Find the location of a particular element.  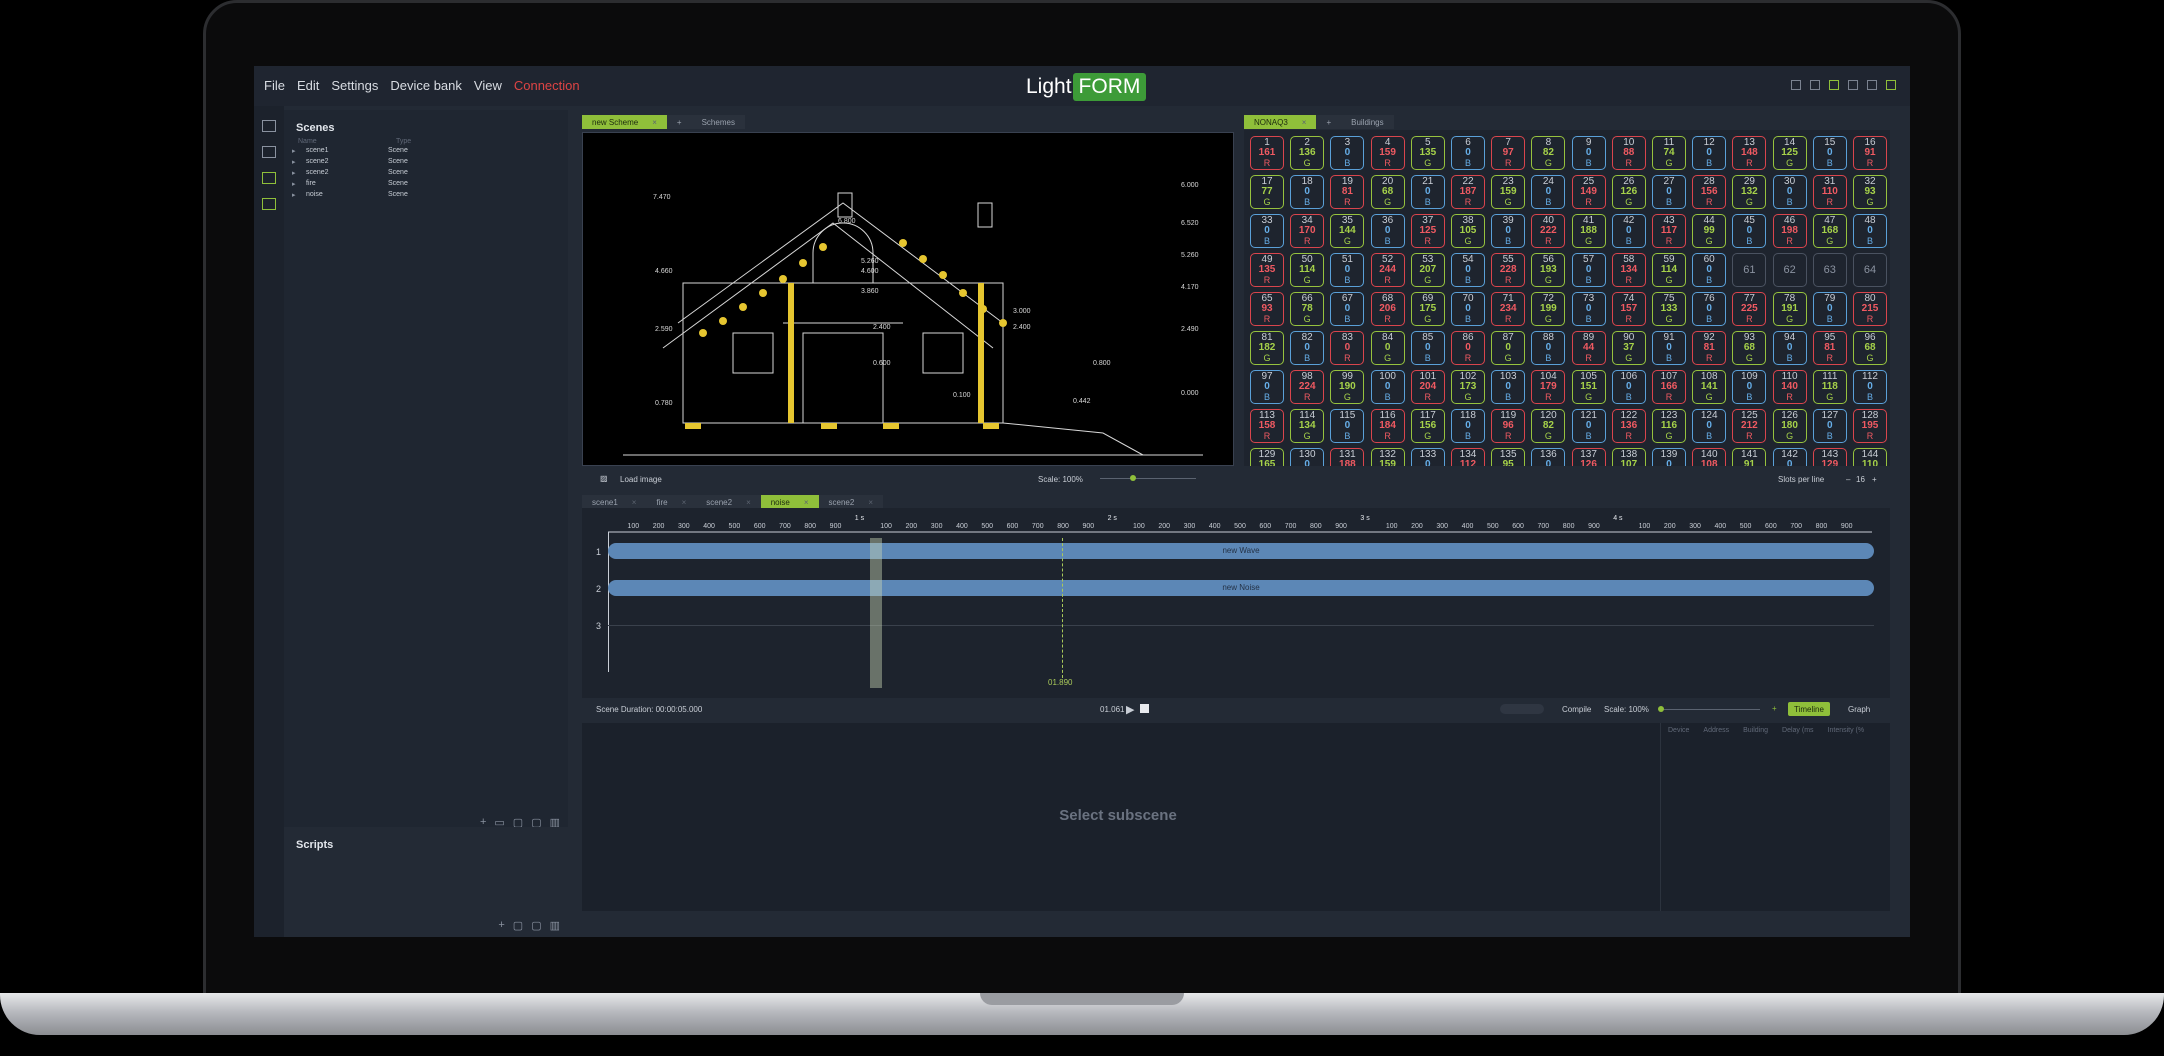

device-cell: 42 0 B is located at coordinates (1628, 231).